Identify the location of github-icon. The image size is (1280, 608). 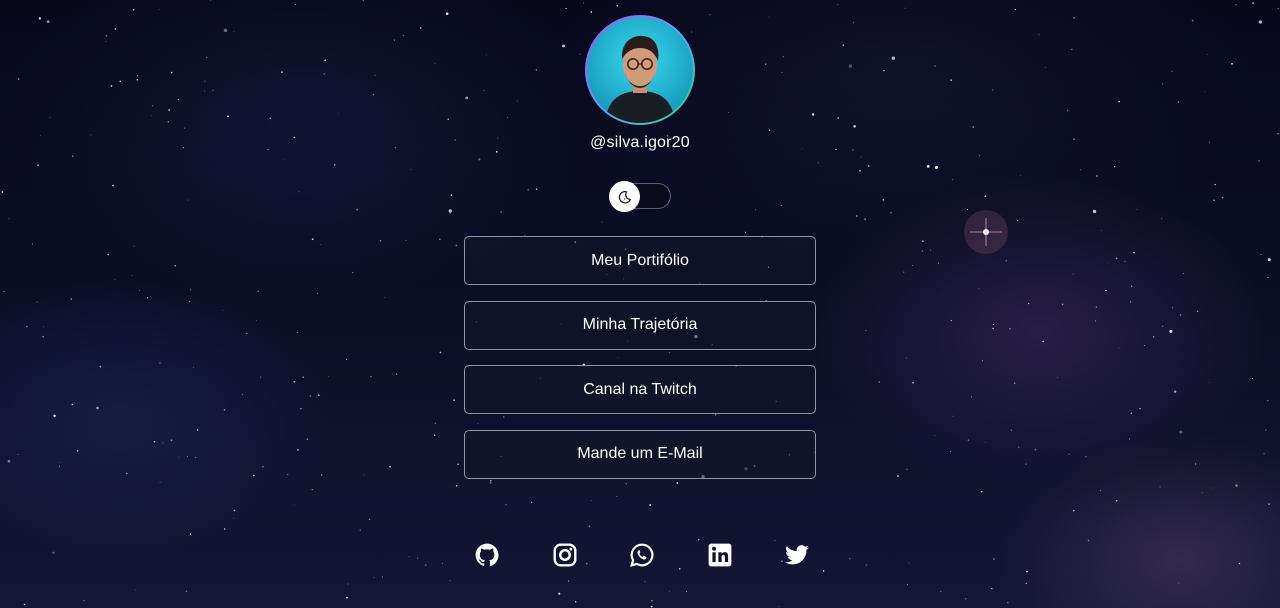
(487, 555).